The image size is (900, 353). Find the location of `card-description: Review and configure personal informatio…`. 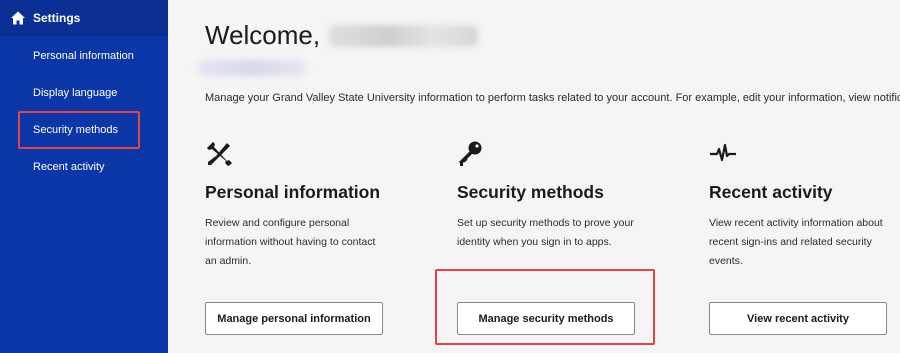

card-description: Review and configure personal informatio… is located at coordinates (290, 242).